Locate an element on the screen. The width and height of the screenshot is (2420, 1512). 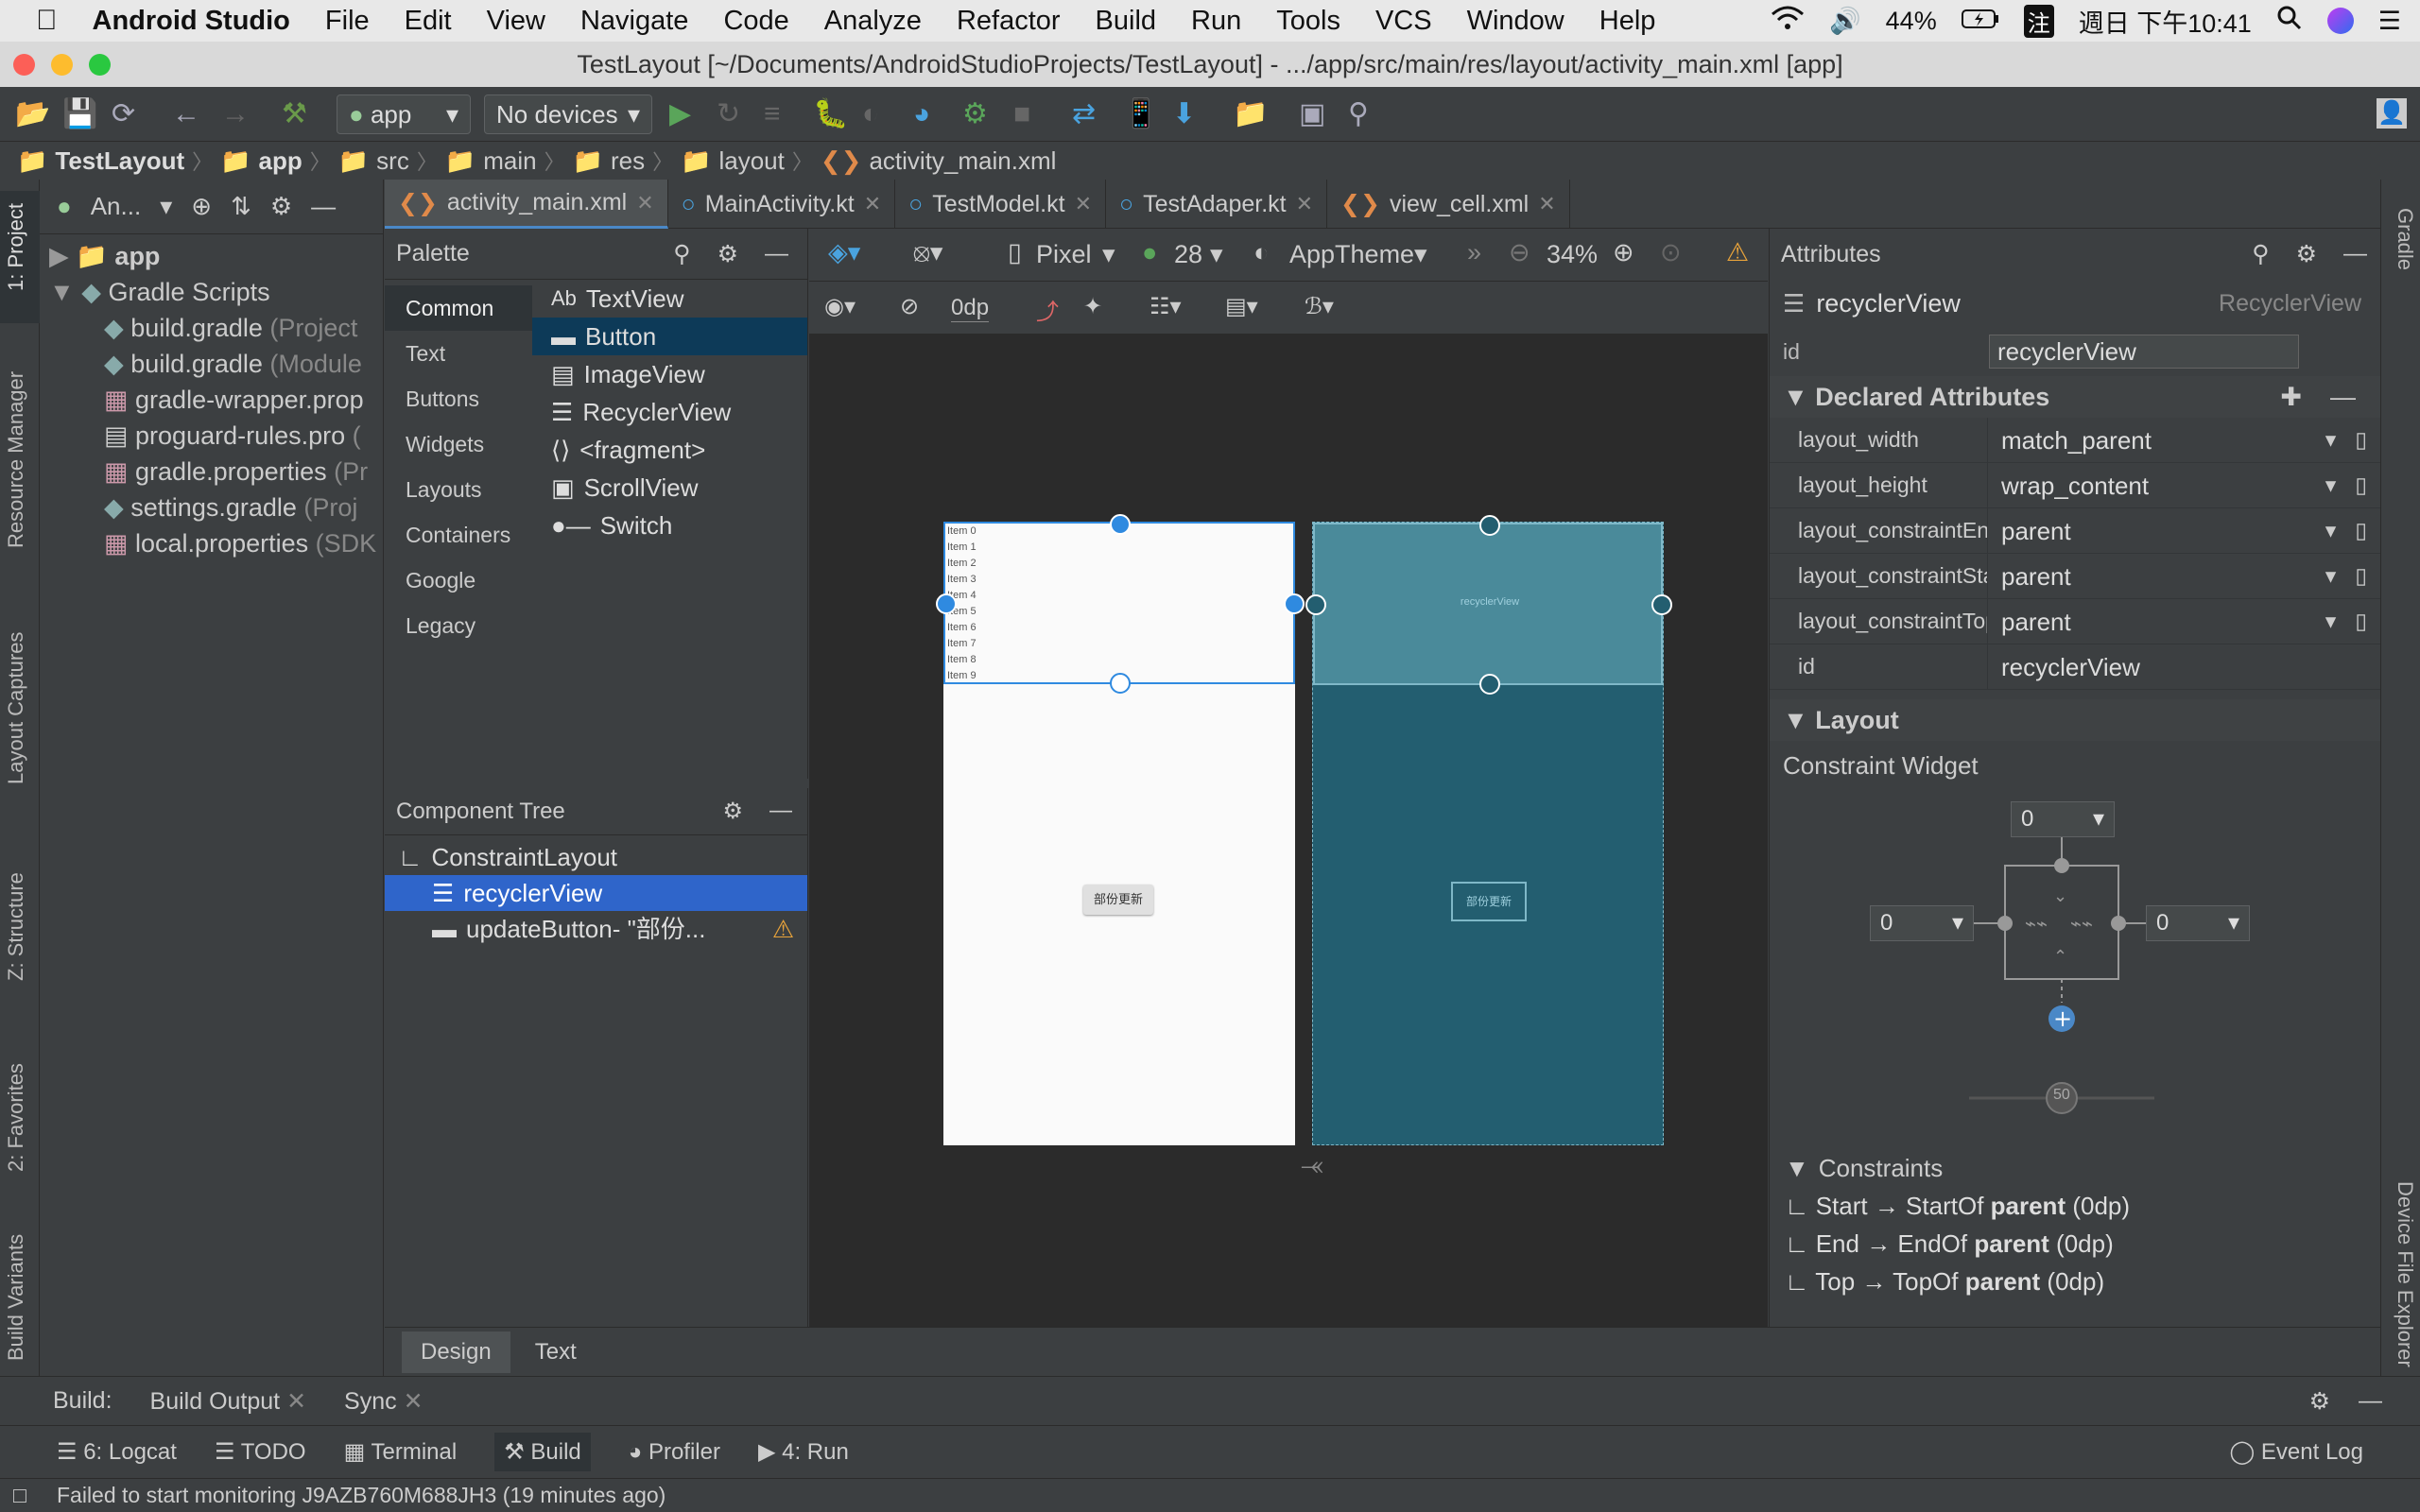
tab-testmodel-kt: ○ TestModel.kt ✕ is located at coordinates (1001, 204).